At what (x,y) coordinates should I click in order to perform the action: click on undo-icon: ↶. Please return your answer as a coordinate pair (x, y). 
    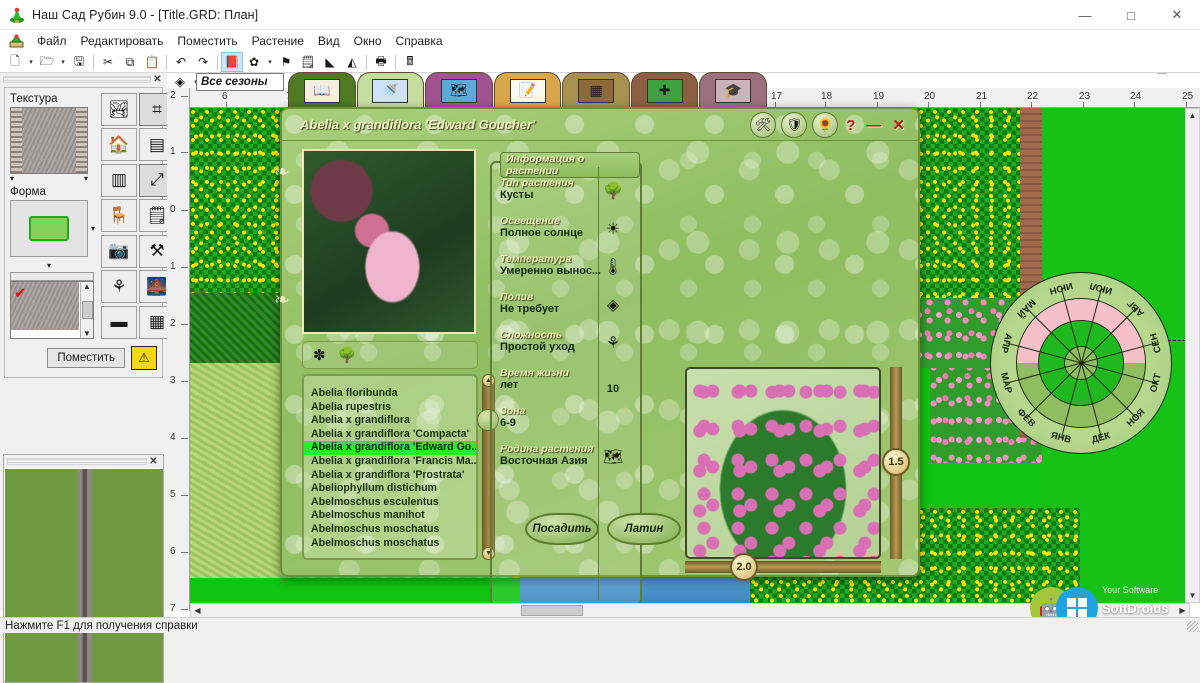
    Looking at the image, I should click on (181, 62).